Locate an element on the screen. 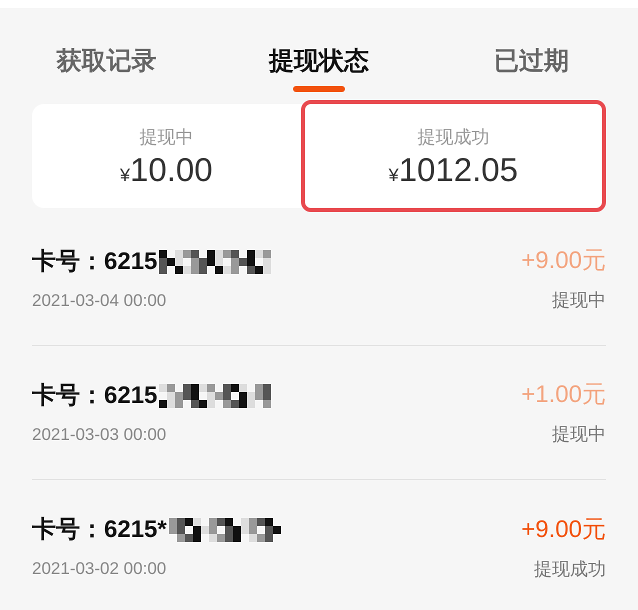  record-date: 2021-03-02 00:00 is located at coordinates (100, 569).